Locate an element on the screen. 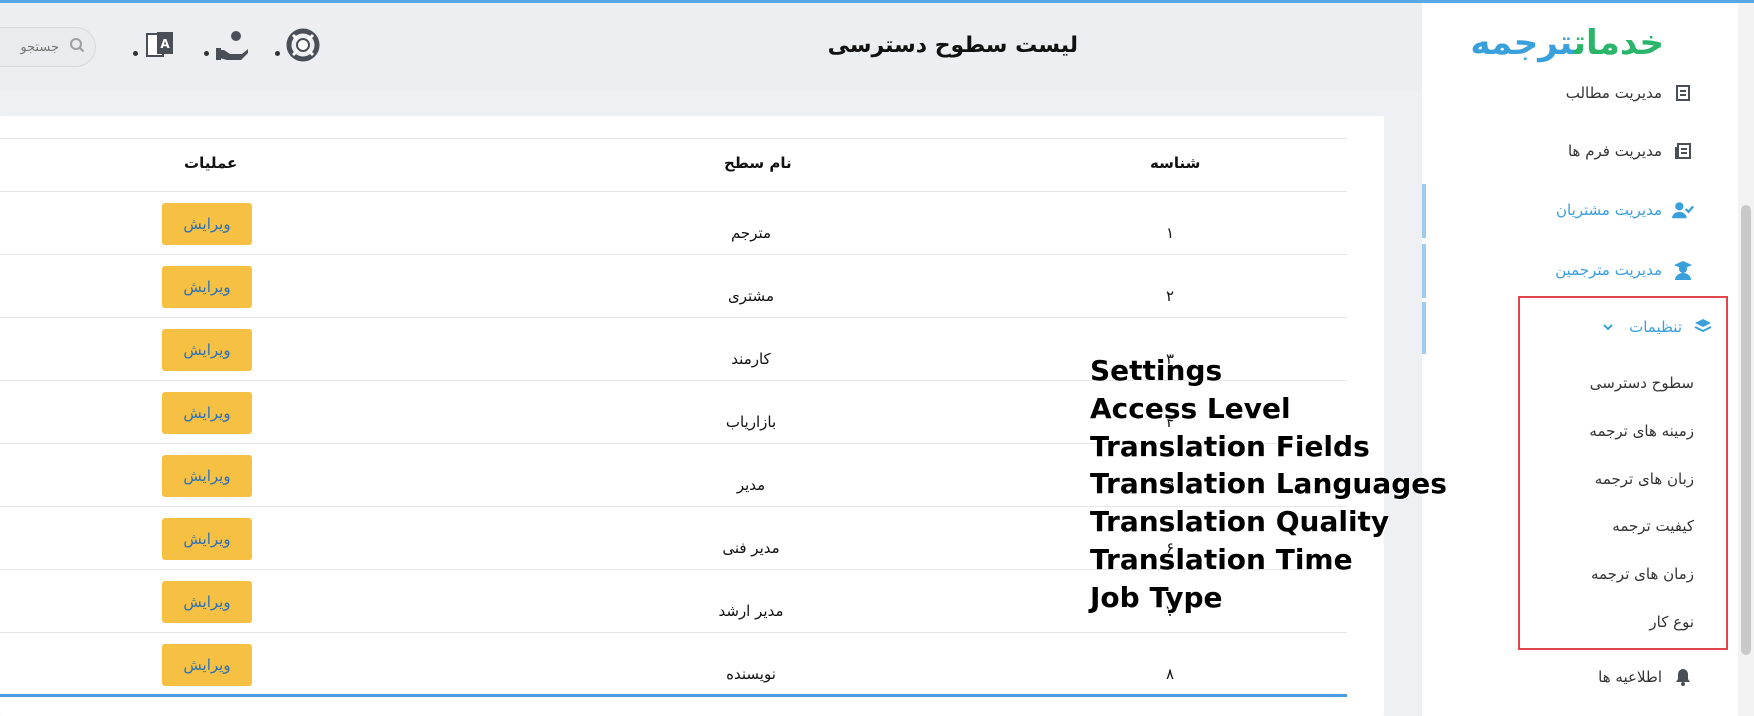 The height and width of the screenshot is (716, 1754). bell-icon is located at coordinates (1683, 677).